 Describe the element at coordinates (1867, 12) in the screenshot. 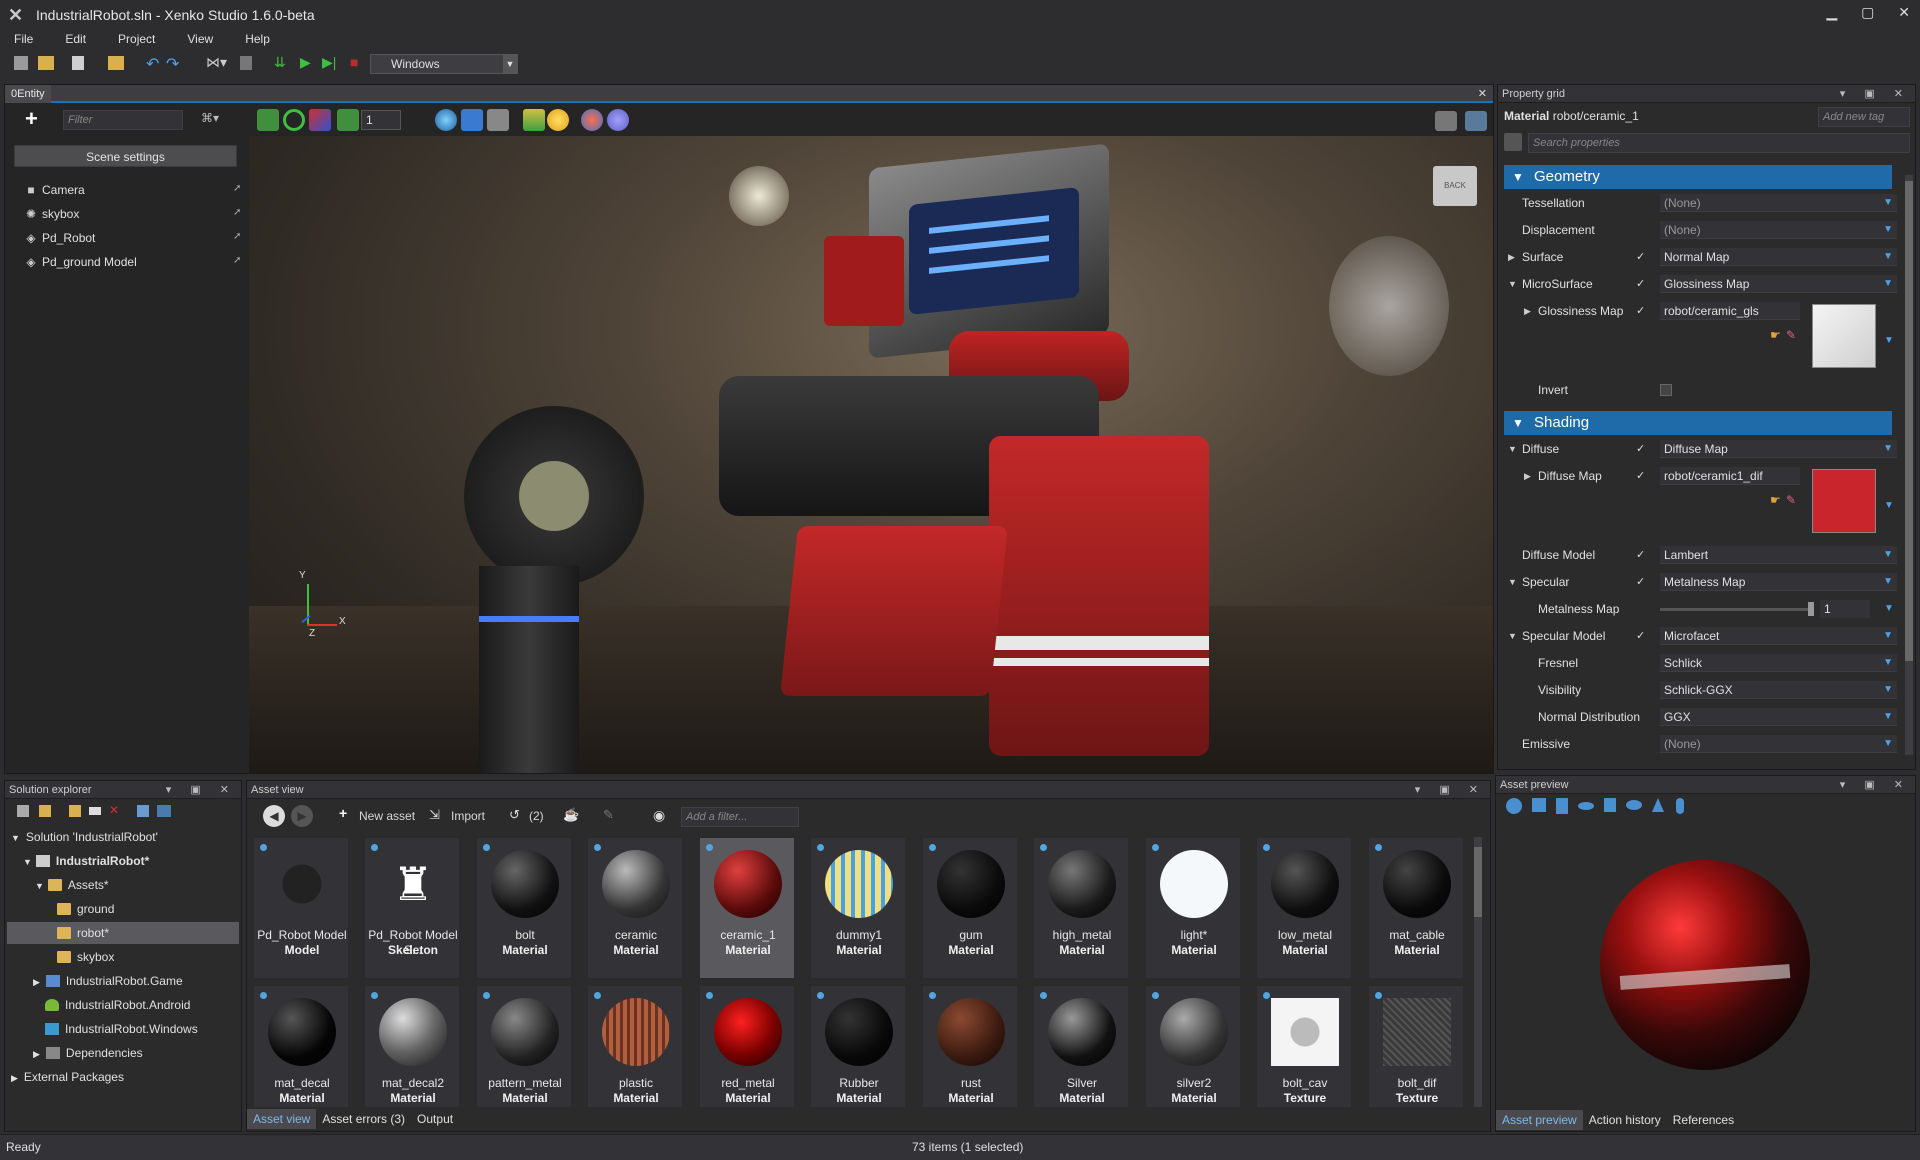

I see `maximize-button: ▢` at that location.